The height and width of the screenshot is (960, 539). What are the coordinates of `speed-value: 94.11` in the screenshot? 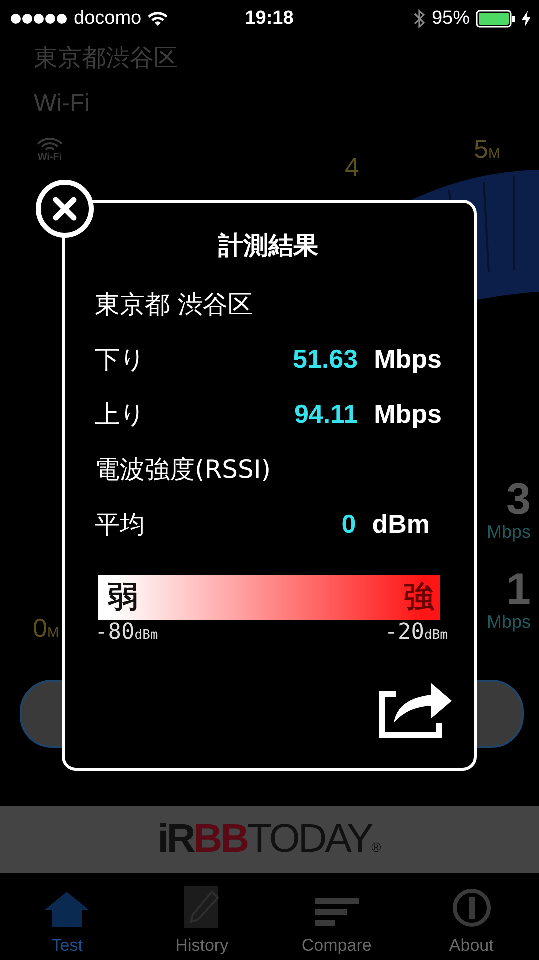 It's located at (326, 414).